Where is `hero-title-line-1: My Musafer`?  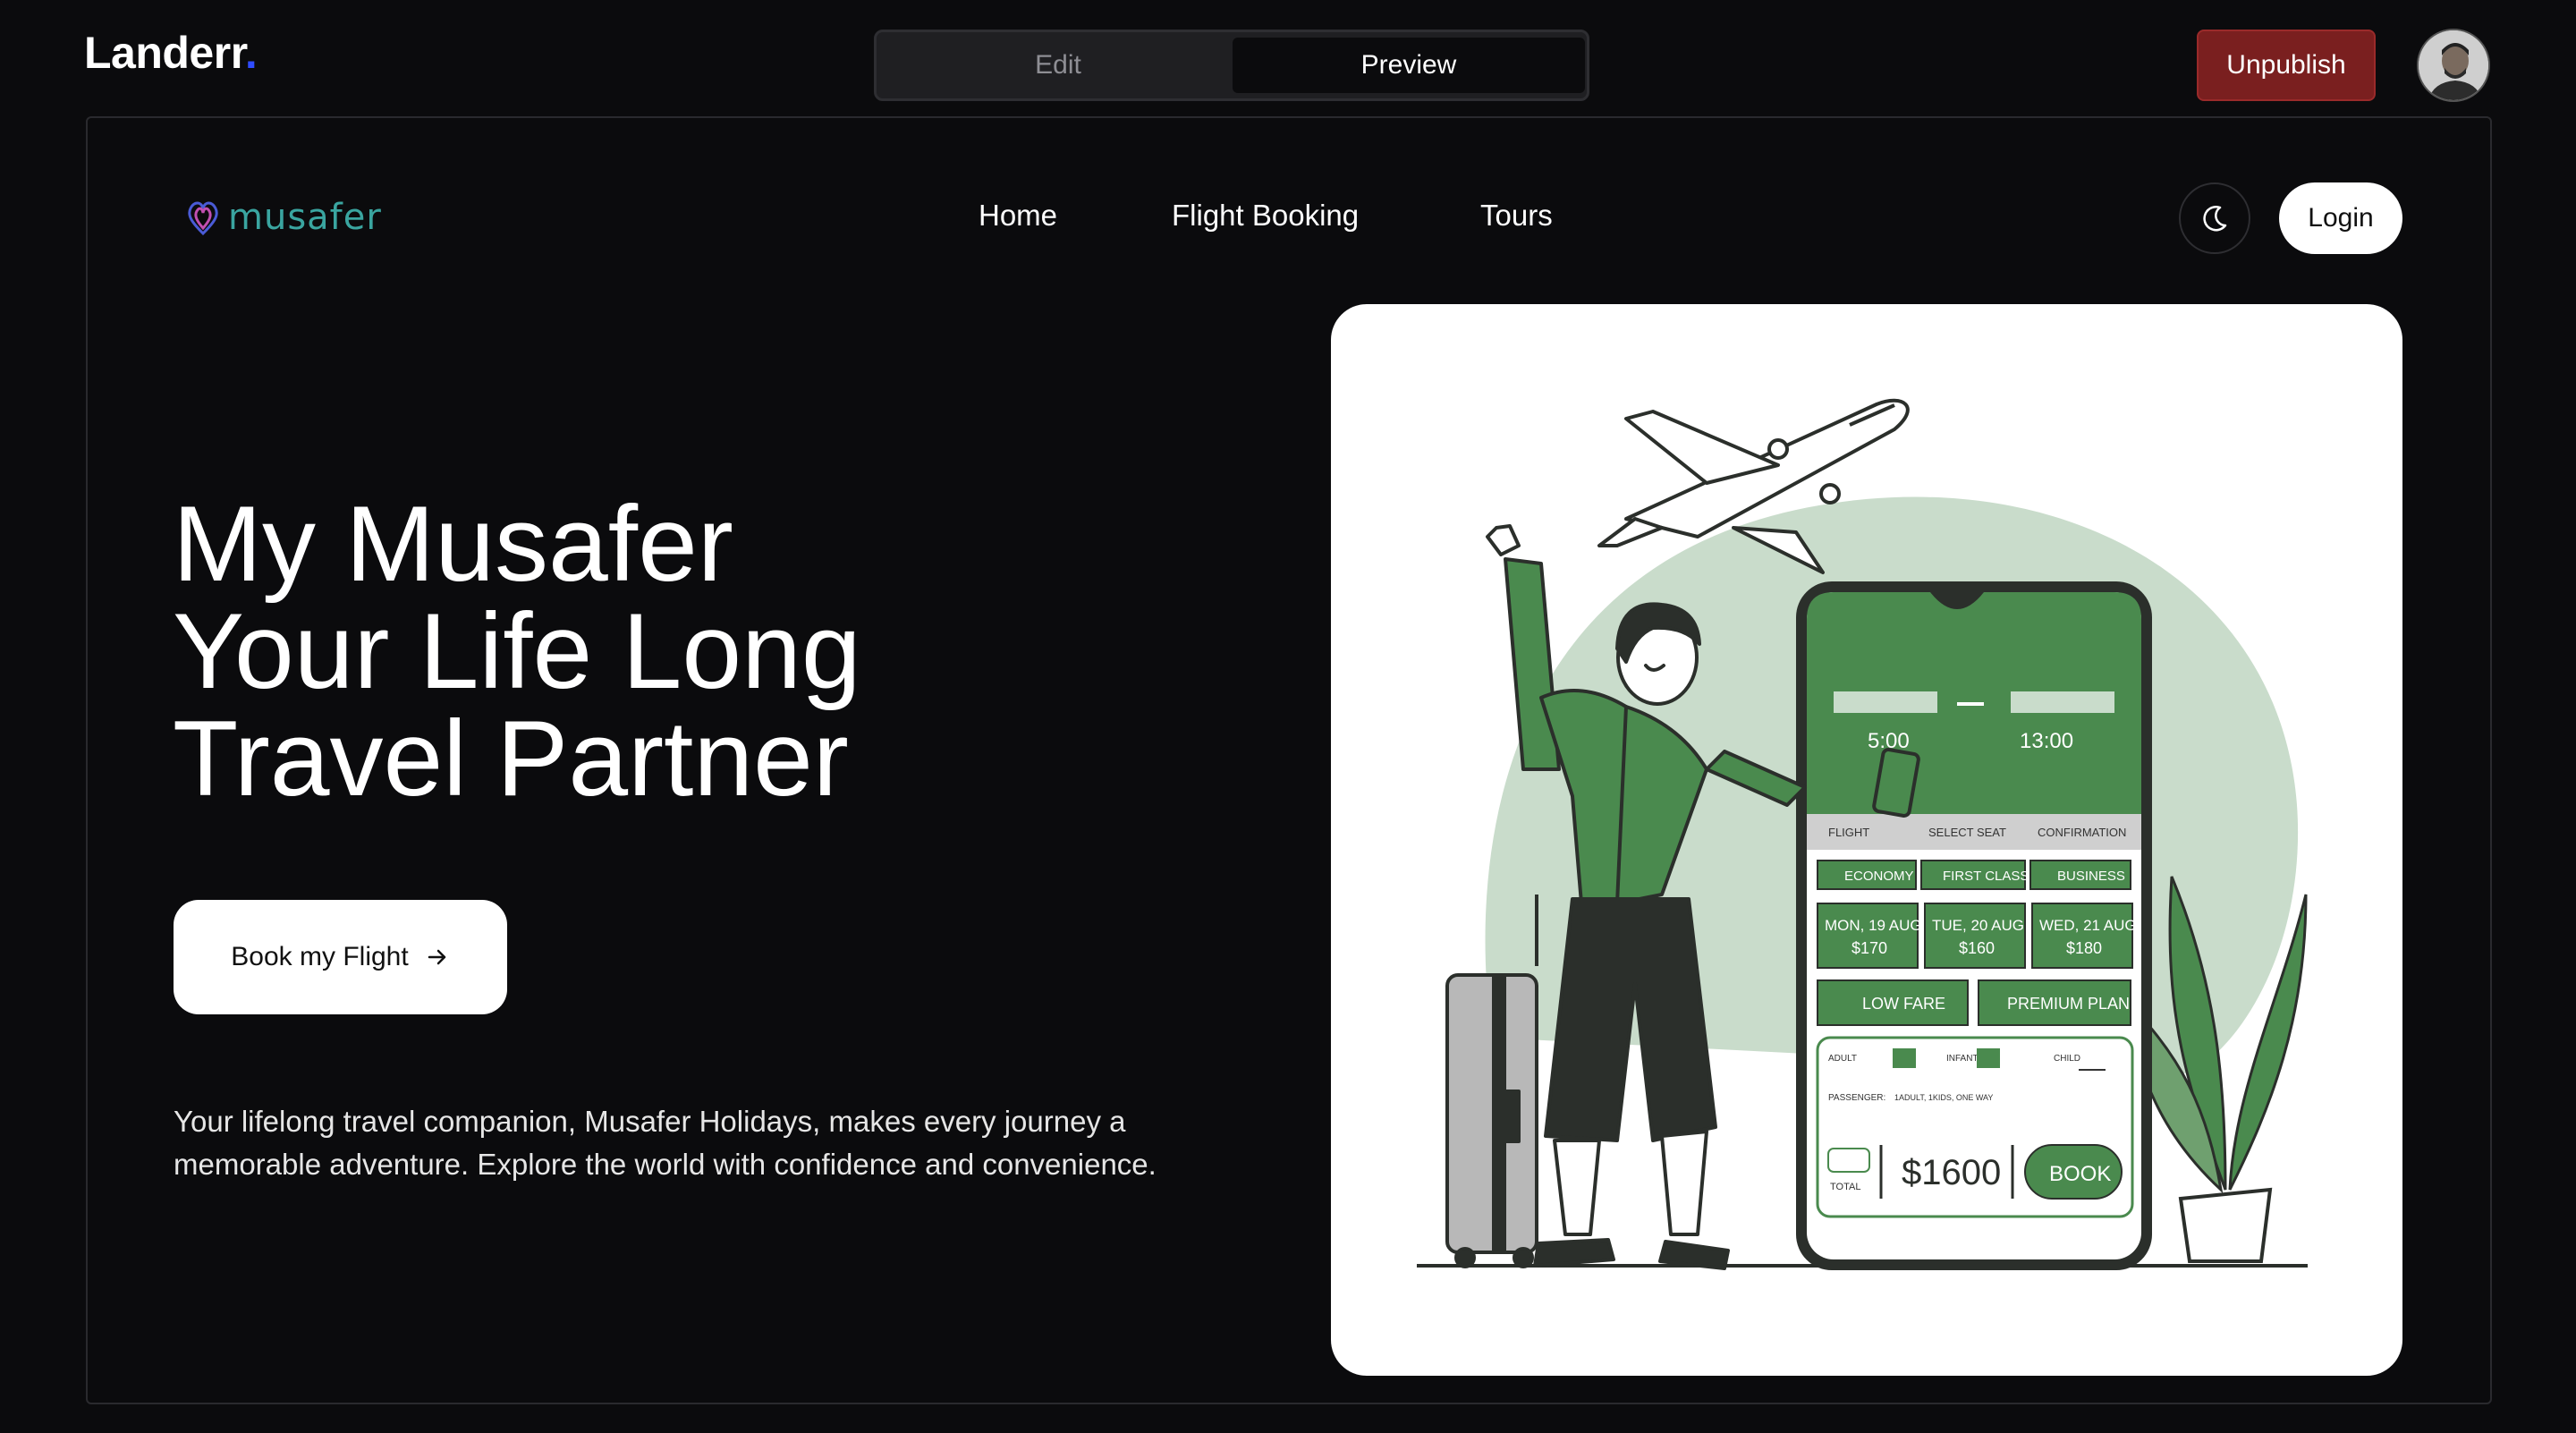 hero-title-line-1: My Musafer is located at coordinates (453, 544).